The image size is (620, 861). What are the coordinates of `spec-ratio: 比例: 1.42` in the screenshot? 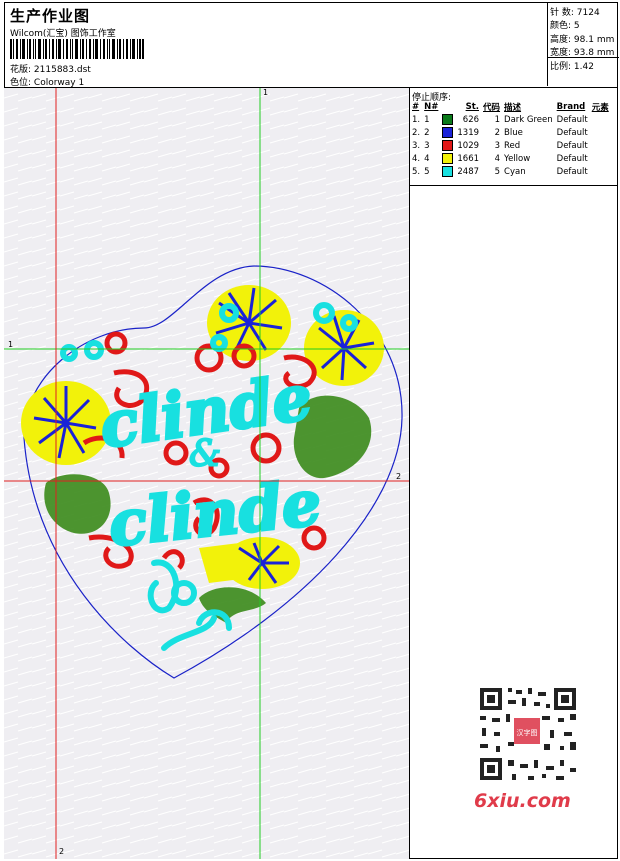 It's located at (572, 65).